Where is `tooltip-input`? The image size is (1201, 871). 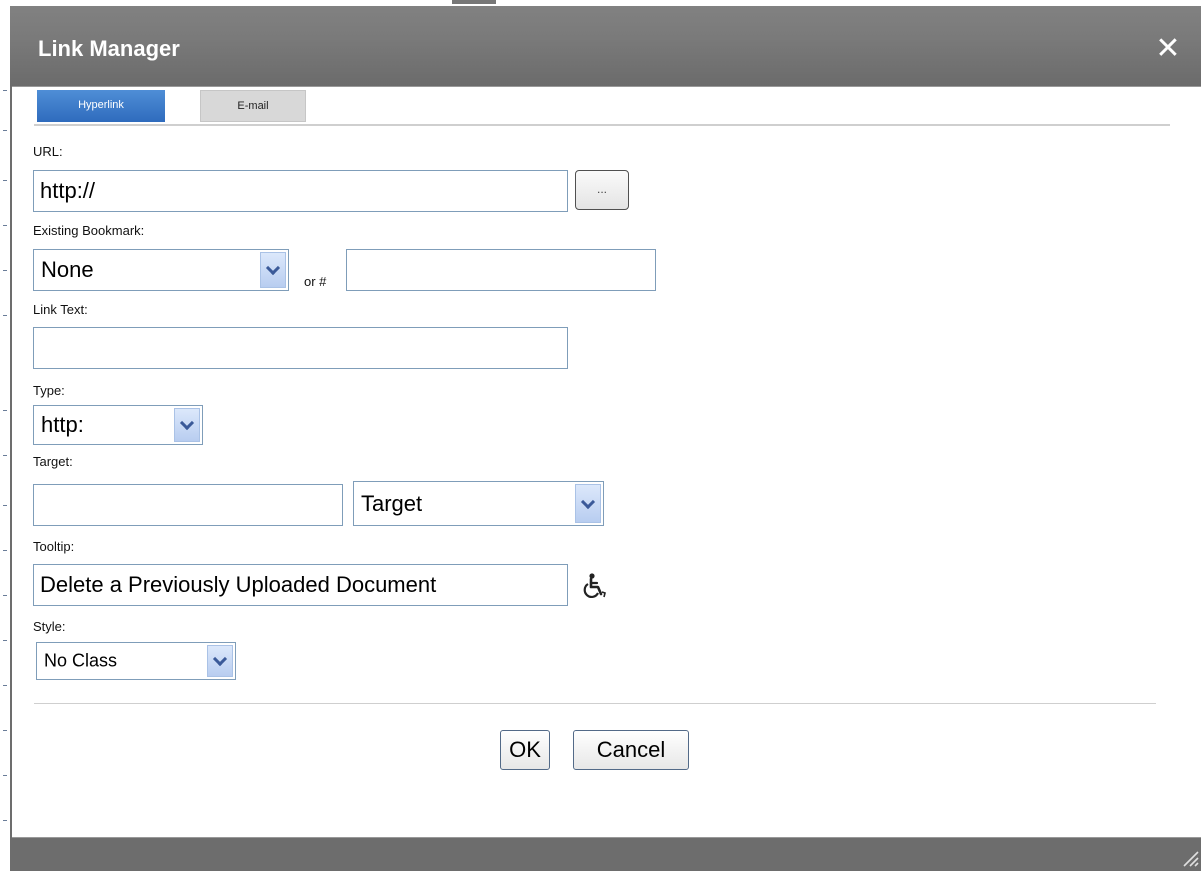 tooltip-input is located at coordinates (300, 585).